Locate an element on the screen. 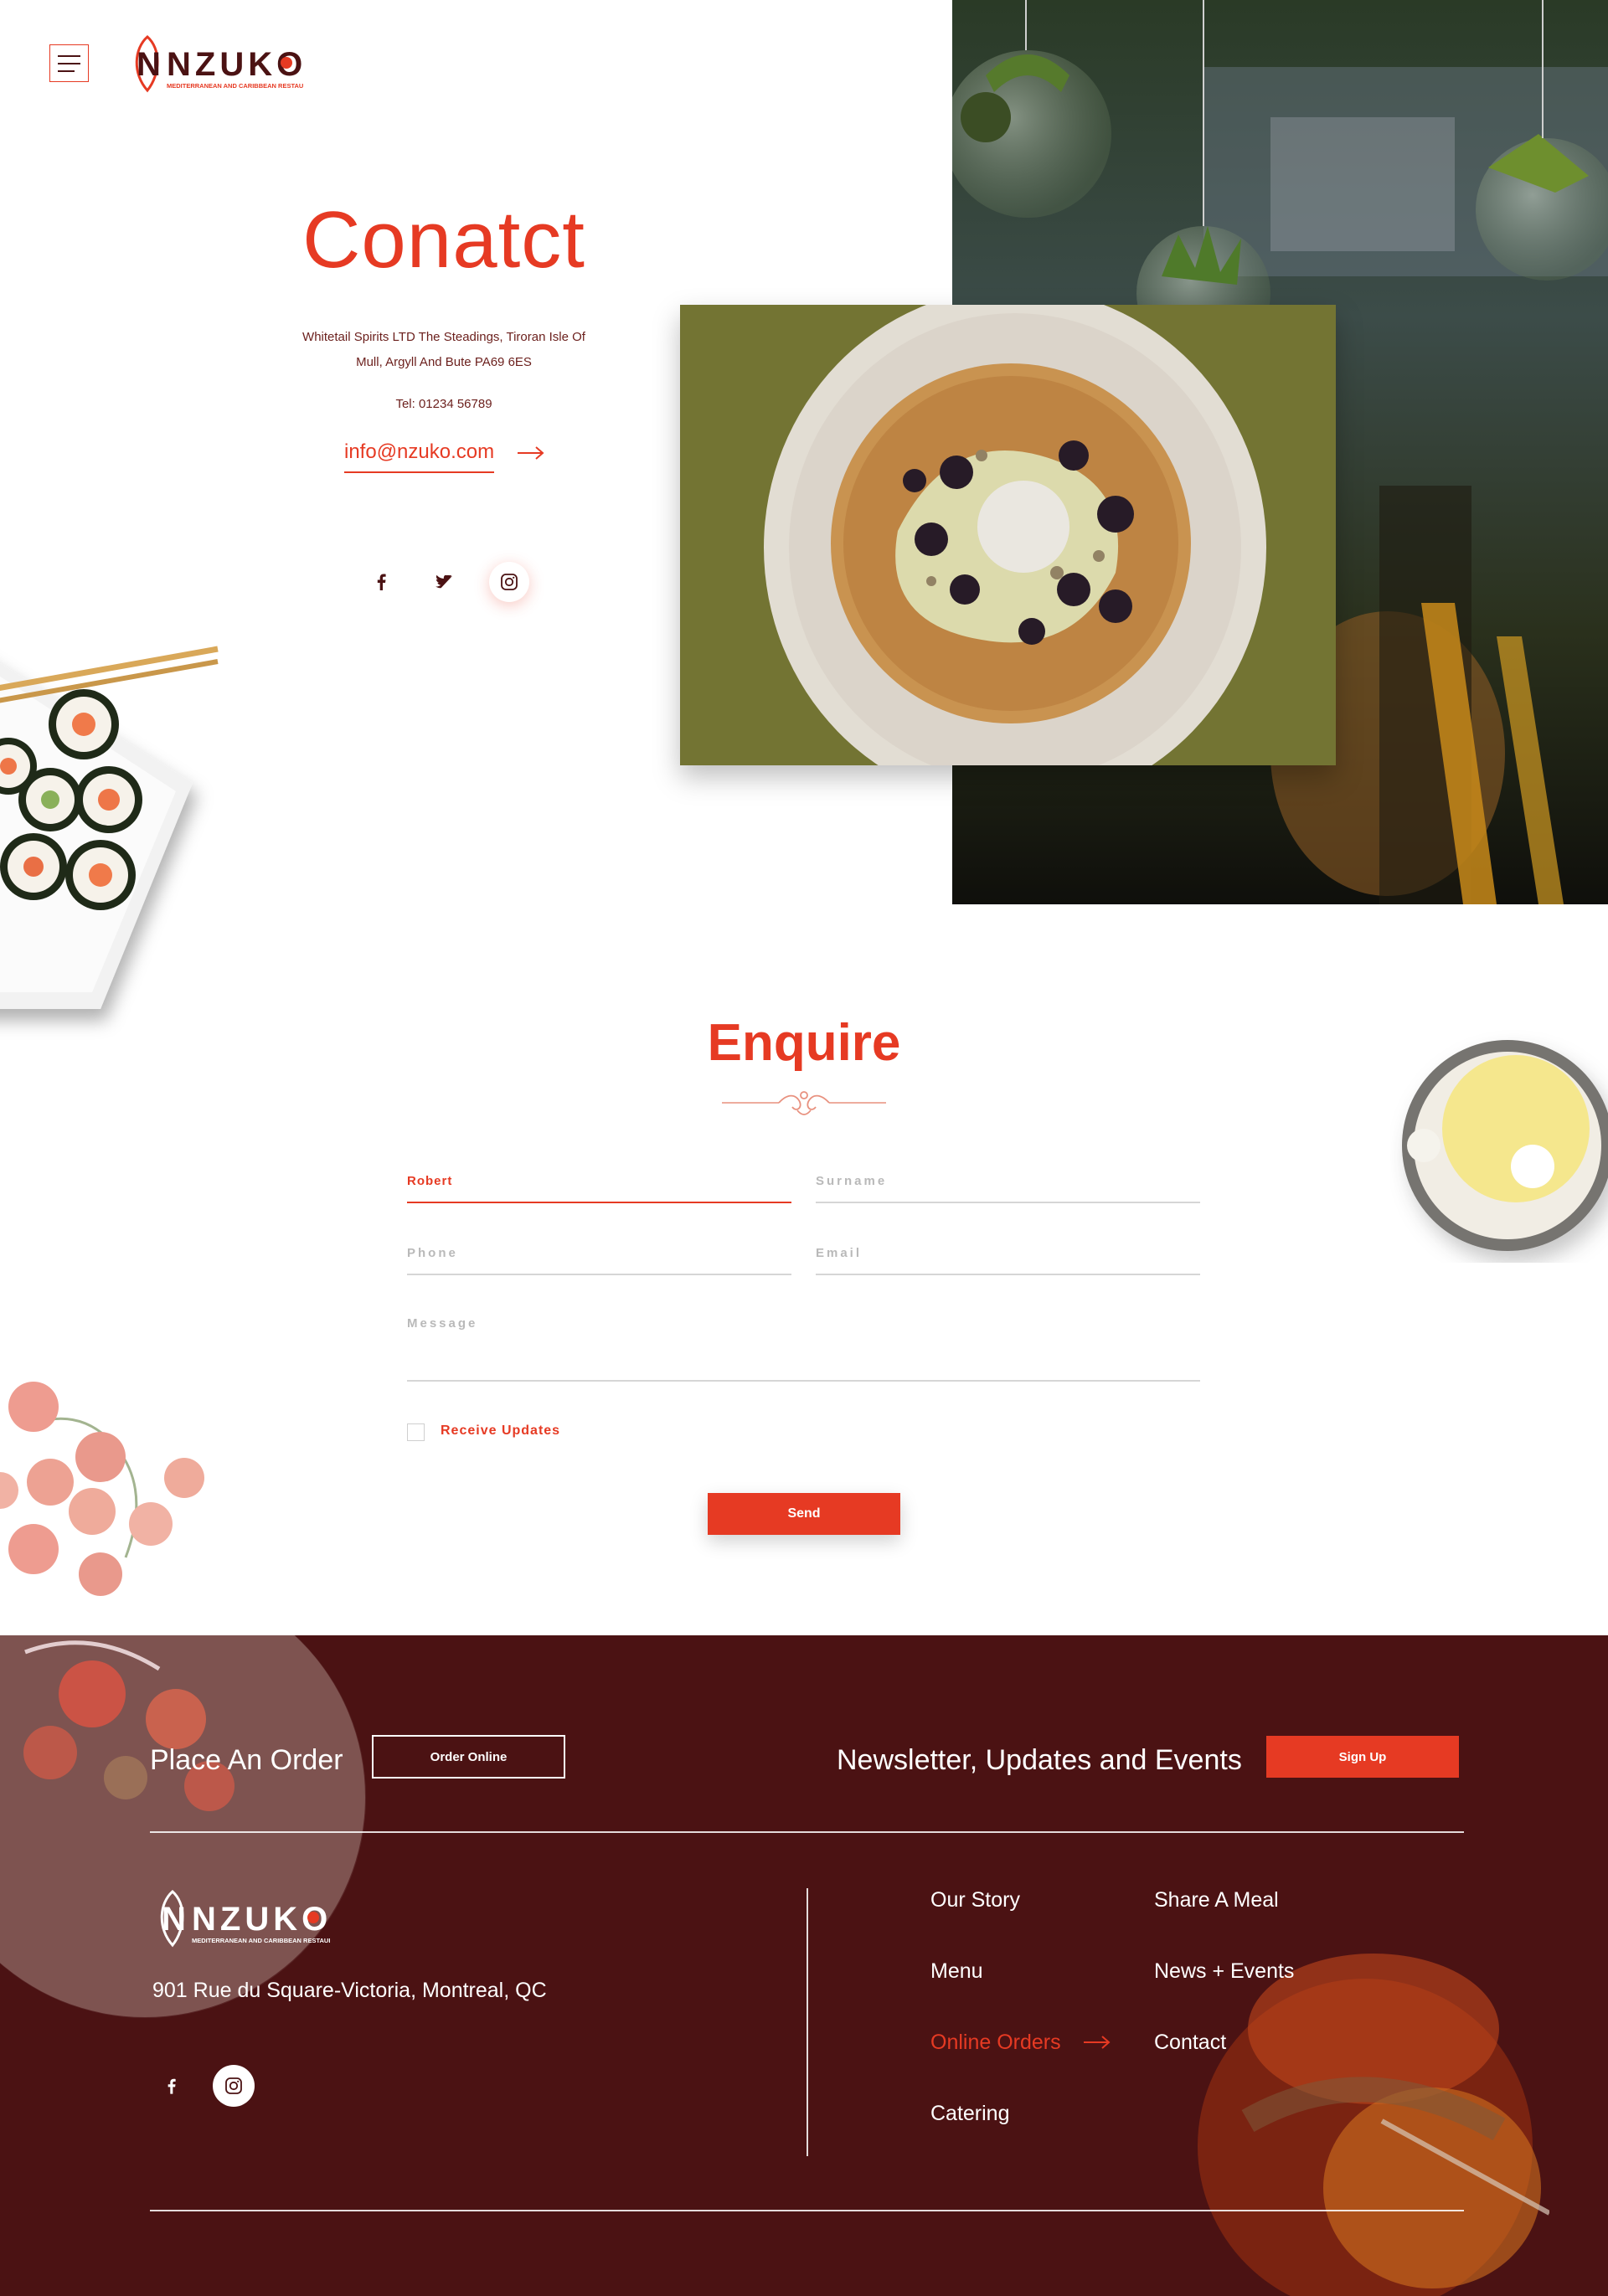 Image resolution: width=1608 pixels, height=2296 pixels. salad-bowl-image is located at coordinates (183, 1826).